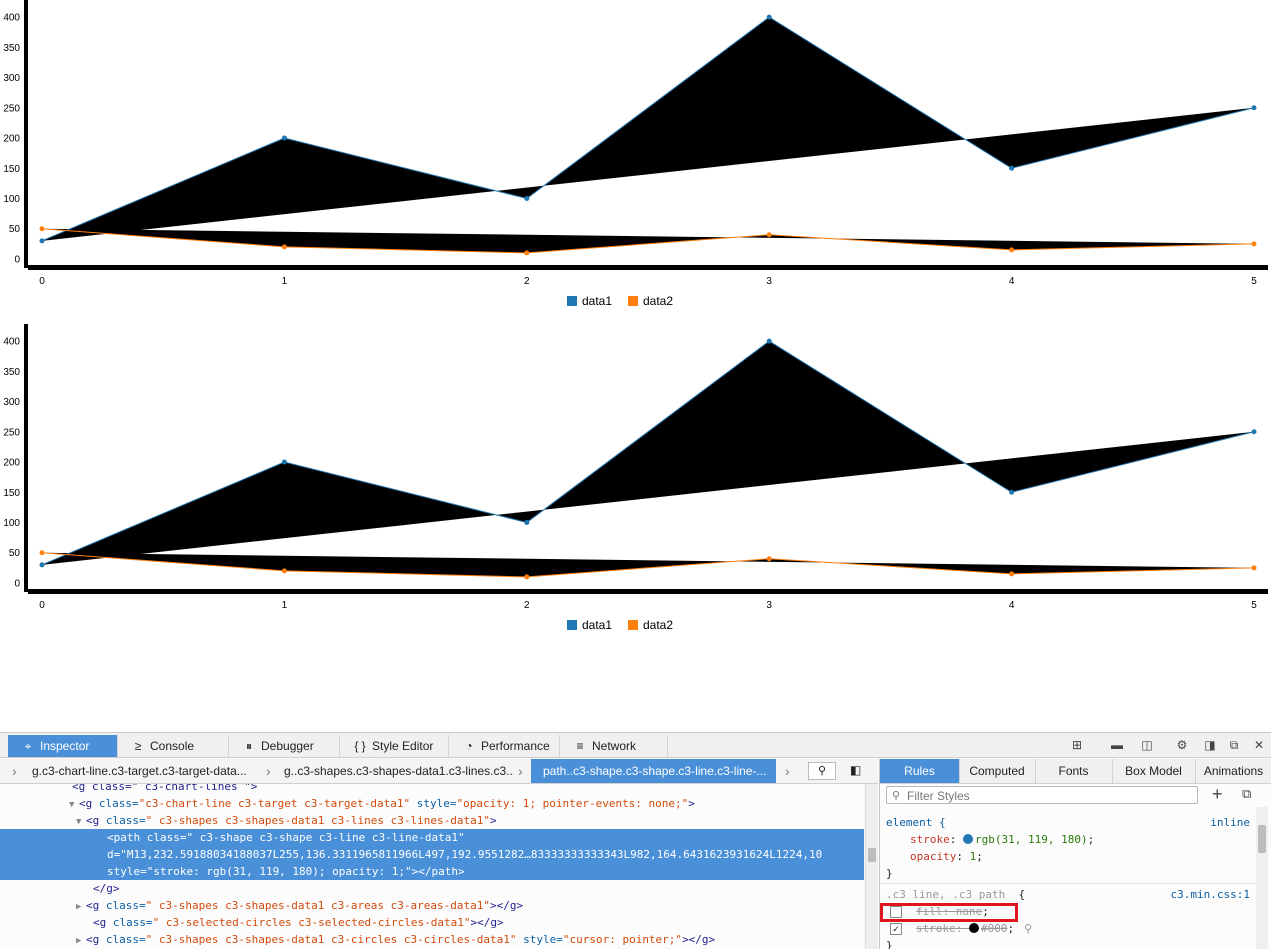 Image resolution: width=1271 pixels, height=949 pixels. What do you see at coordinates (284, 746) in the screenshot?
I see `tab-debugger: ⏸ Debugger` at bounding box center [284, 746].